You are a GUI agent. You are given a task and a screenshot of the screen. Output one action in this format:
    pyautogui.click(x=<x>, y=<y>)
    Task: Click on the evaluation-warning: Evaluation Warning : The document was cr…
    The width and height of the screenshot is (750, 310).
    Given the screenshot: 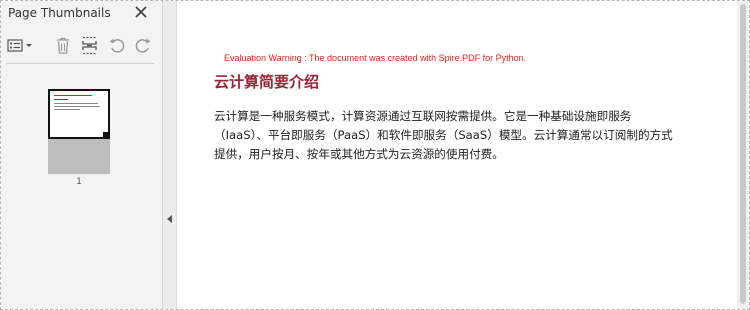 What is the action you would take?
    pyautogui.click(x=375, y=58)
    